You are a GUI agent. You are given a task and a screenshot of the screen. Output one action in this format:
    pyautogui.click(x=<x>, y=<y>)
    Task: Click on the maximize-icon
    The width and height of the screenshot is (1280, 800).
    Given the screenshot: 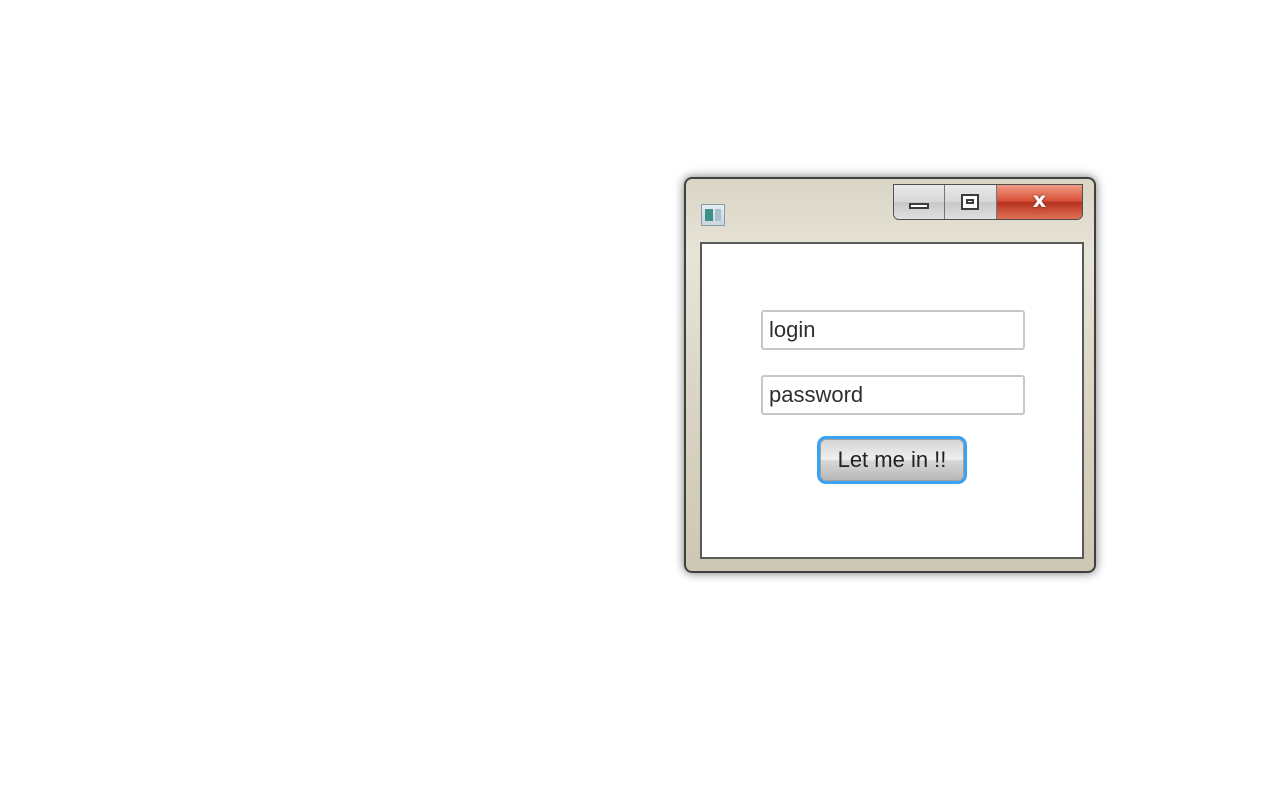 What is the action you would take?
    pyautogui.click(x=970, y=202)
    